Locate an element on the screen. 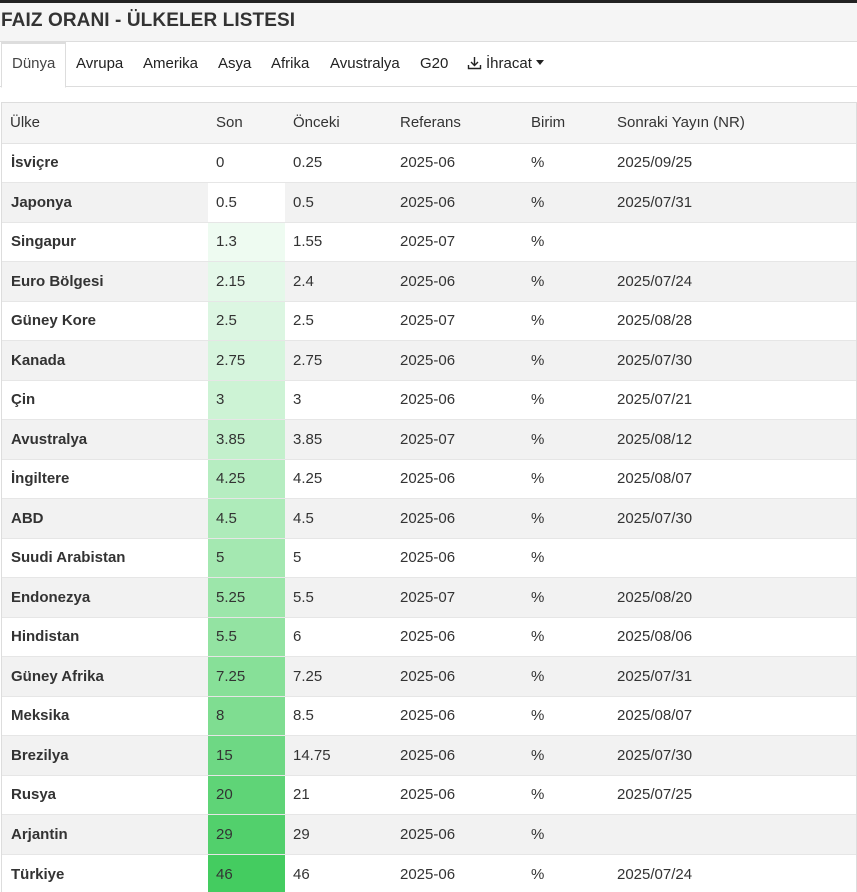 The image size is (857, 892). table-row: Singapur 1.3 1.55 2025-07% is located at coordinates (429, 242).